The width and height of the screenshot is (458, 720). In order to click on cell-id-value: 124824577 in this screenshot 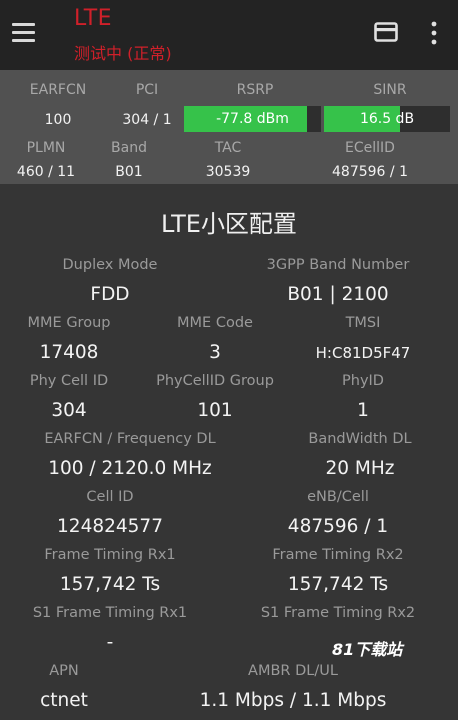, I will do `click(110, 526)`.